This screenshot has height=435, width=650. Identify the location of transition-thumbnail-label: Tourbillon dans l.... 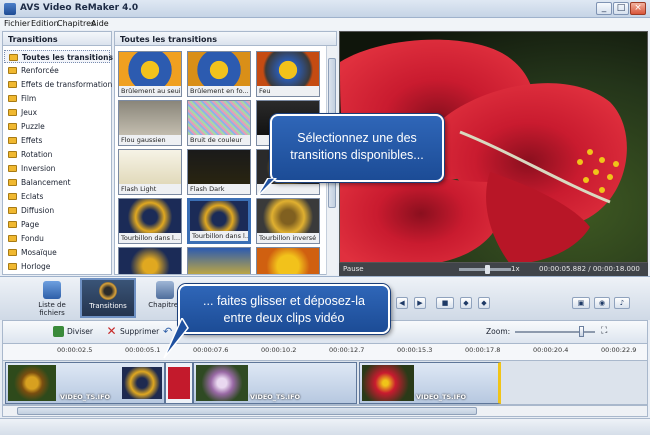
(219, 236).